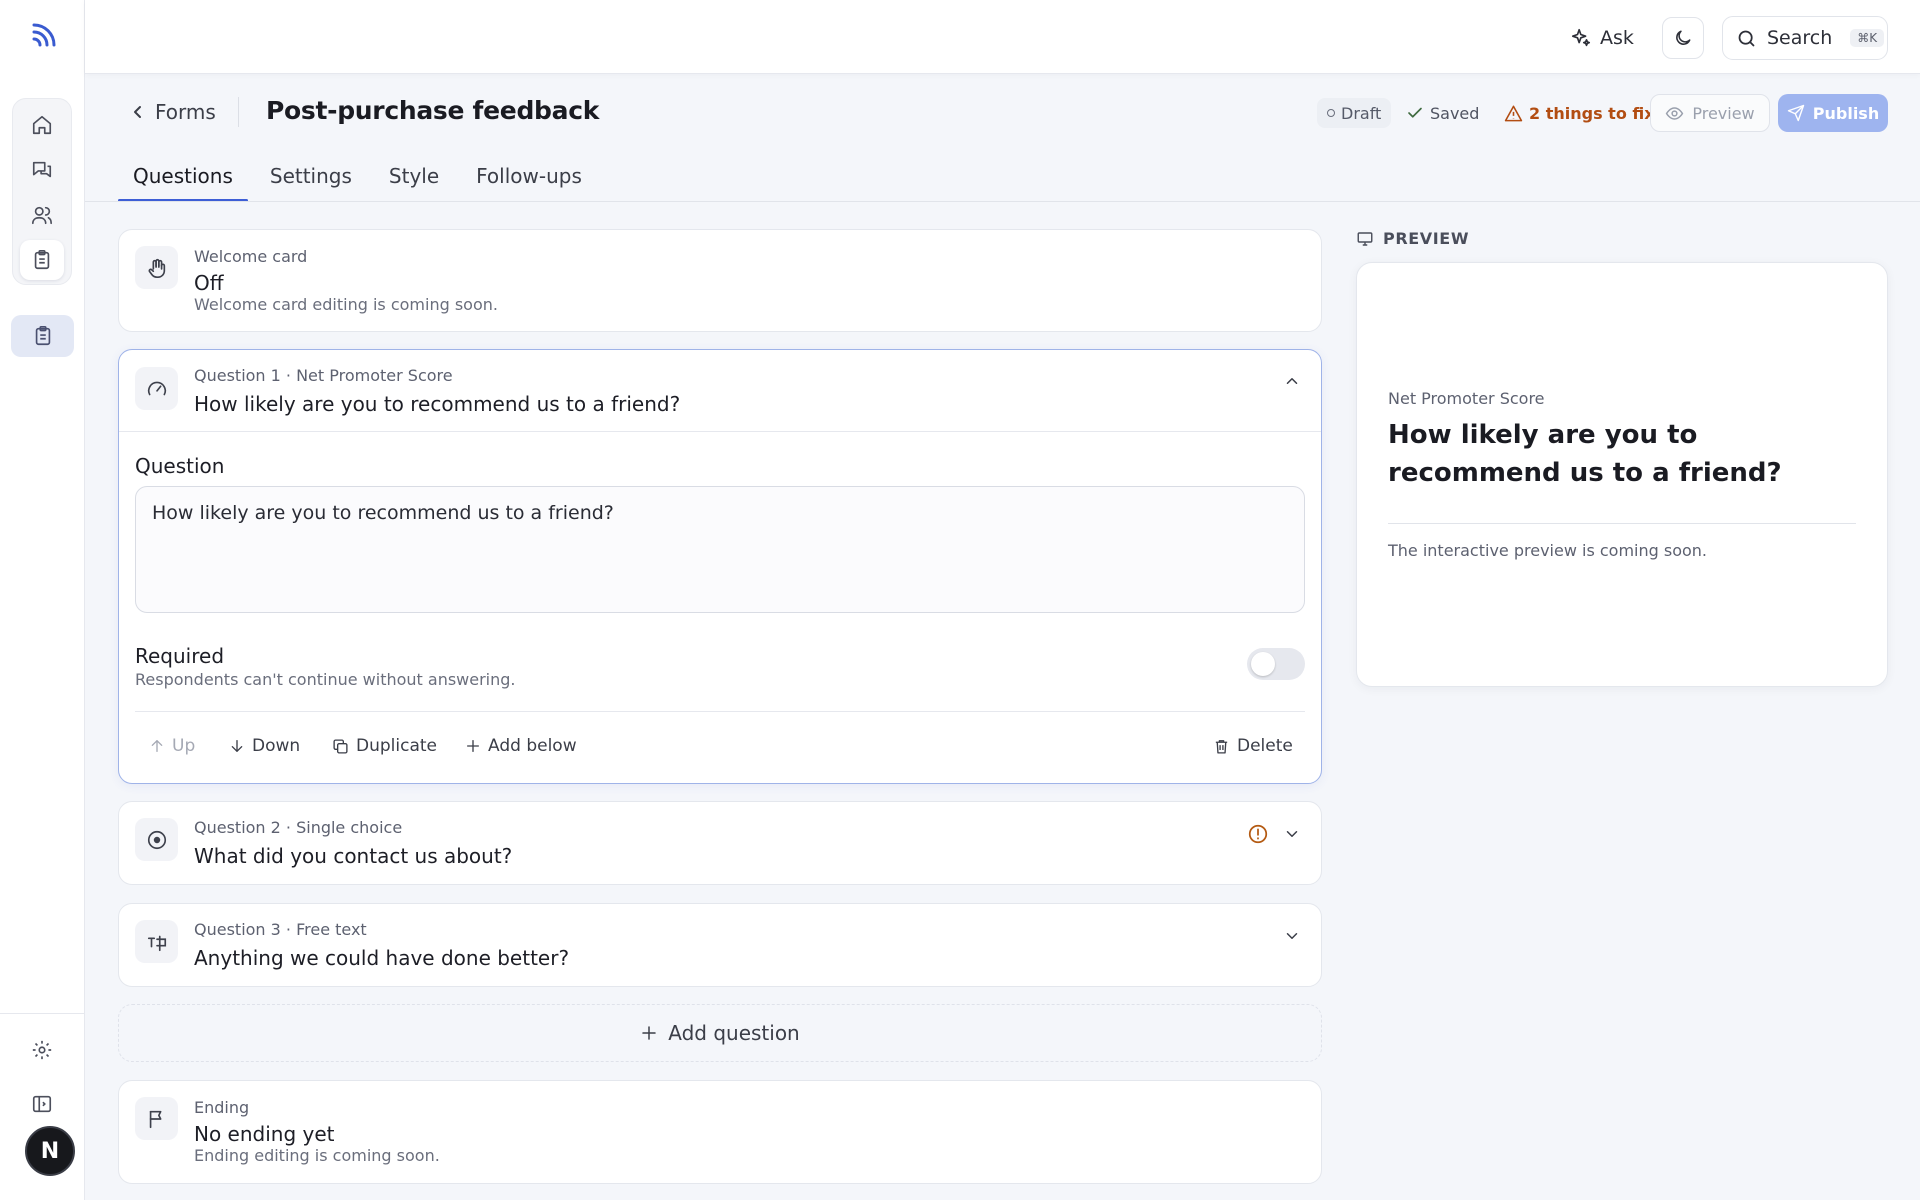 The image size is (1920, 1200). What do you see at coordinates (42, 260) in the screenshot?
I see `clipboard-icon` at bounding box center [42, 260].